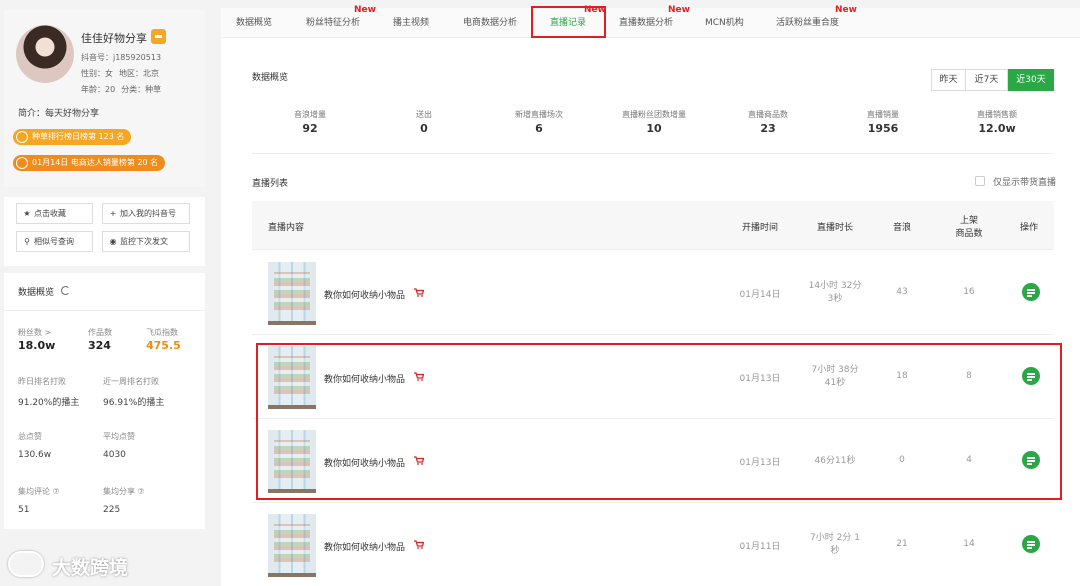  I want to click on table-row: 教你如何收纳小物品 01月11日 7小时 2分 1 秒 21 14, so click(653, 544).